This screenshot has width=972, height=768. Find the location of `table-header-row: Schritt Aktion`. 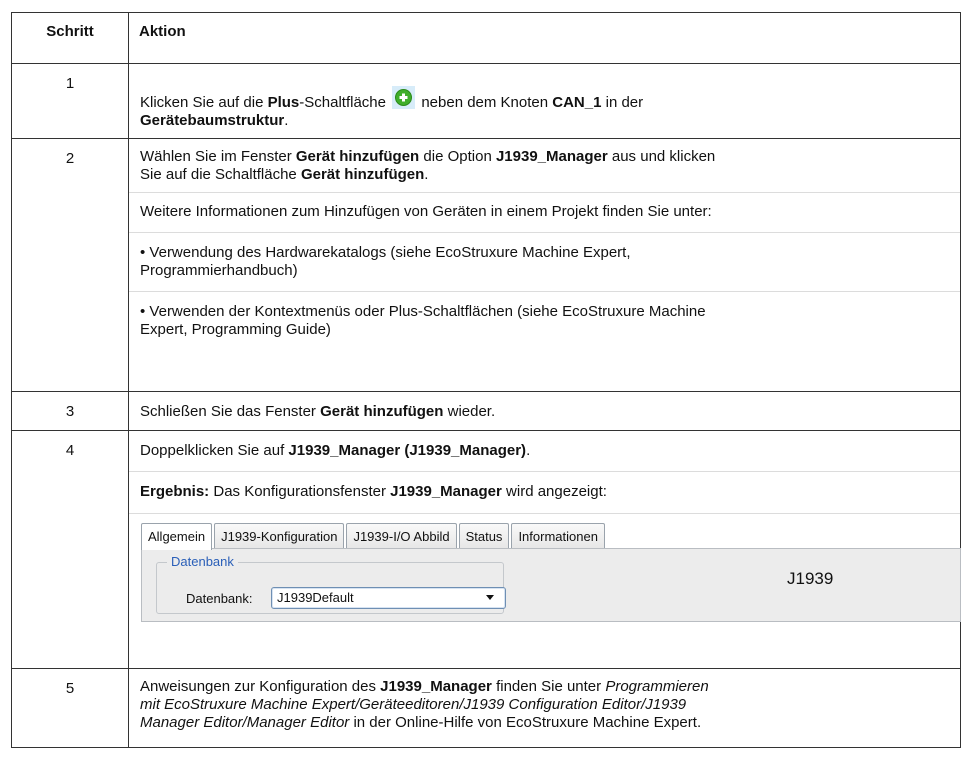

table-header-row: Schritt Aktion is located at coordinates (486, 38).